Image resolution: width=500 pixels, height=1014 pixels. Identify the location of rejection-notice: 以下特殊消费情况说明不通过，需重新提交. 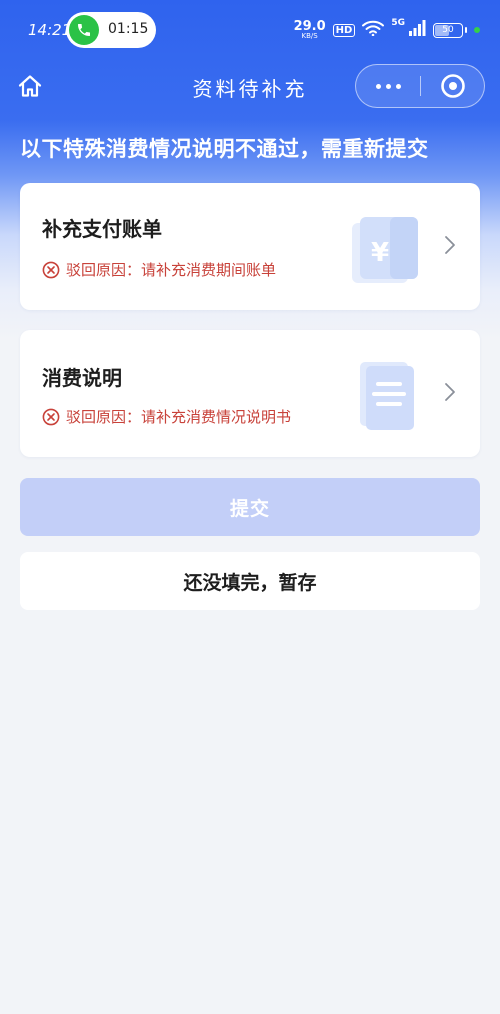
(224, 149).